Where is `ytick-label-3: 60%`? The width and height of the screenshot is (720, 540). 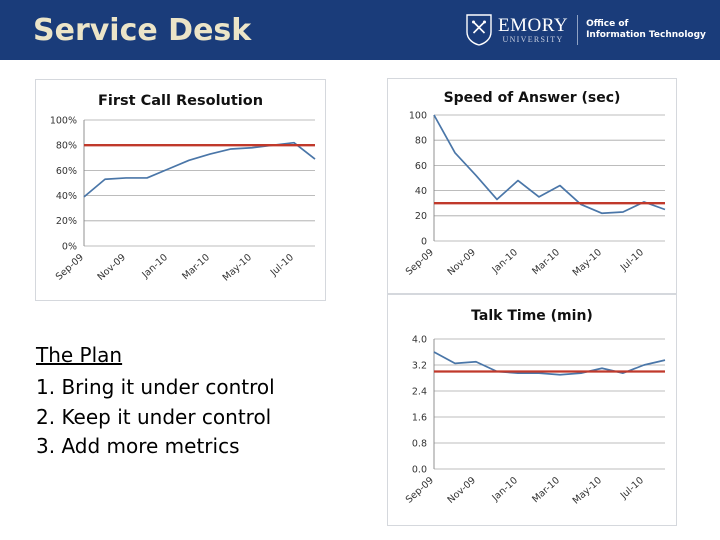
ytick-label-3: 60% is located at coordinates (66, 171).